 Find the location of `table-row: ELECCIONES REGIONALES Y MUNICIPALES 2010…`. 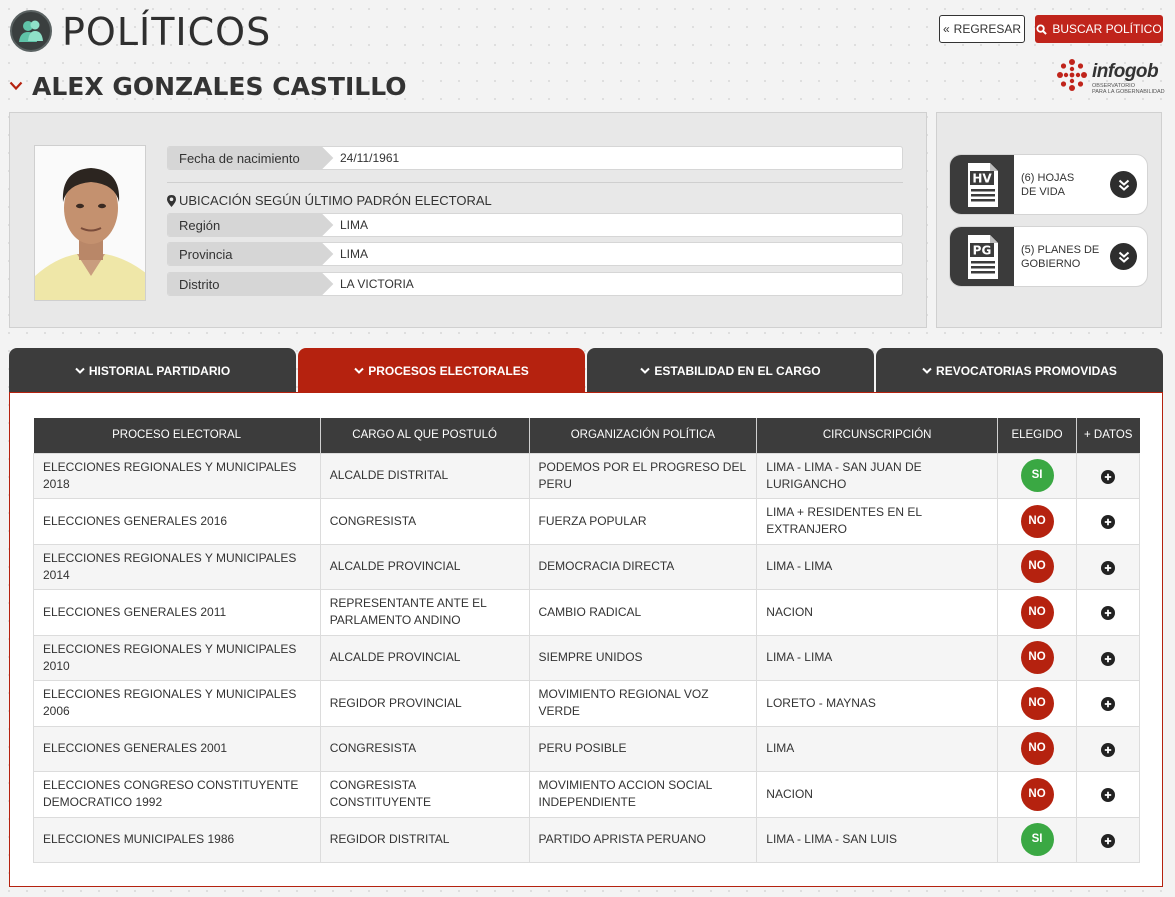

table-row: ELECCIONES REGIONALES Y MUNICIPALES 2010… is located at coordinates (587, 657).